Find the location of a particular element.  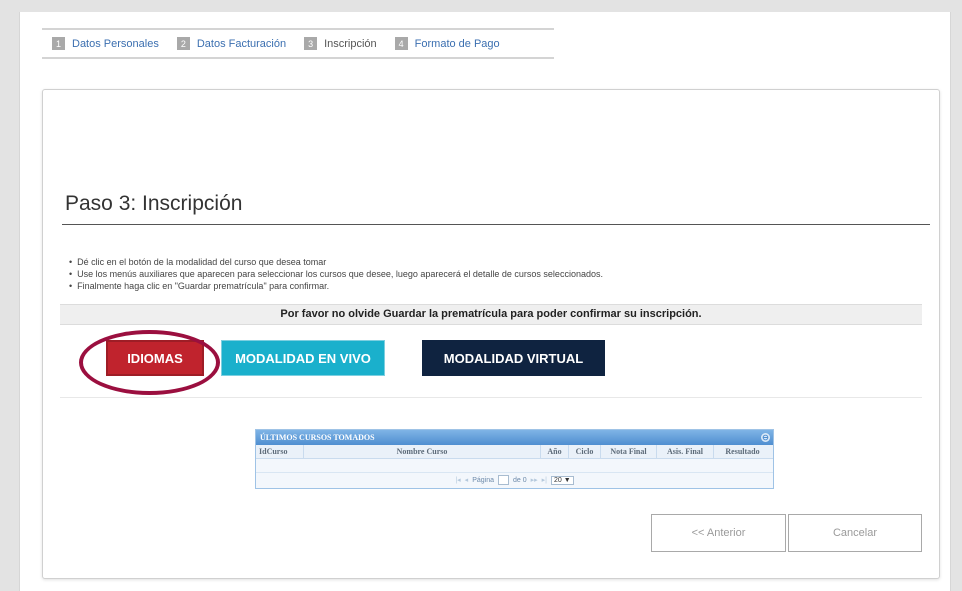

title-divider is located at coordinates (496, 224).